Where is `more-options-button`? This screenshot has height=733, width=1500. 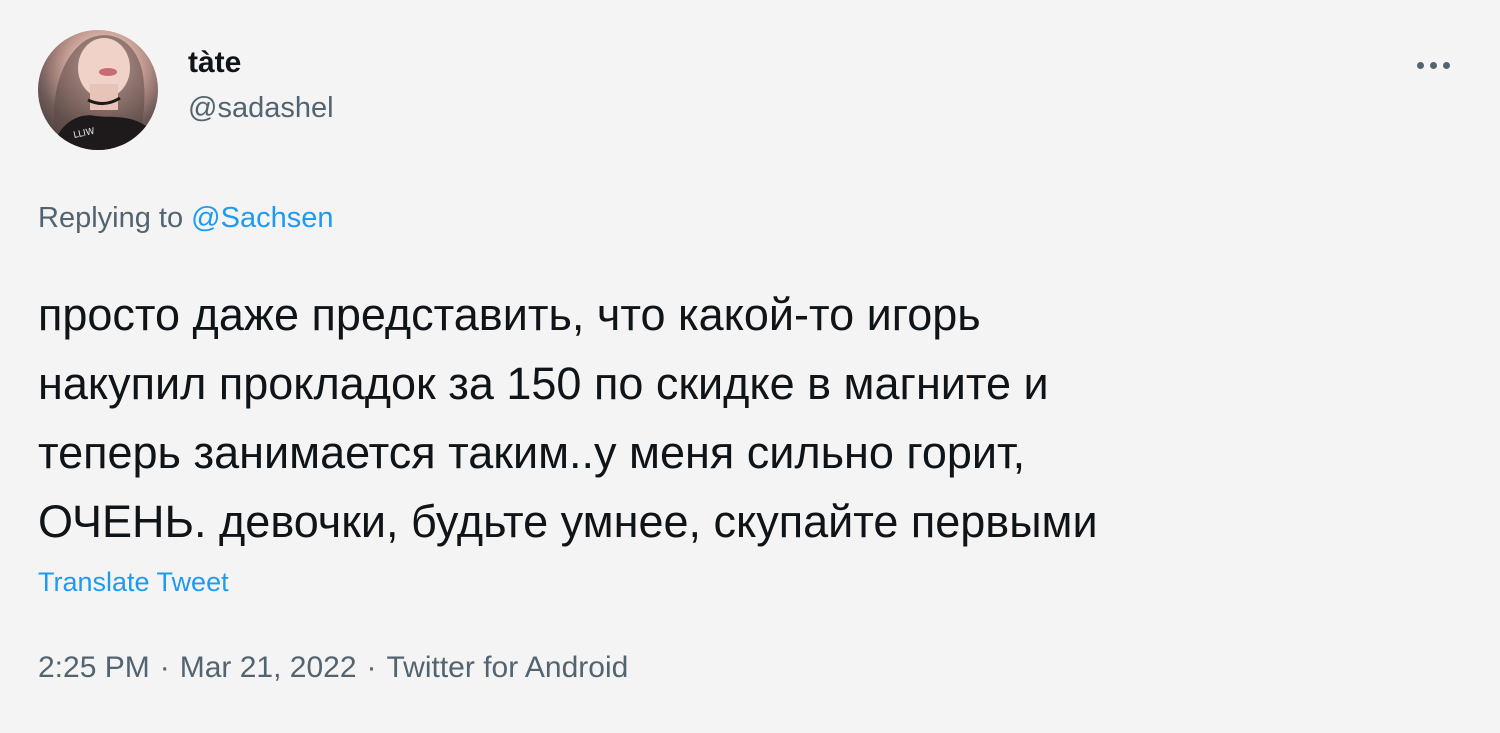 more-options-button is located at coordinates (1433, 65).